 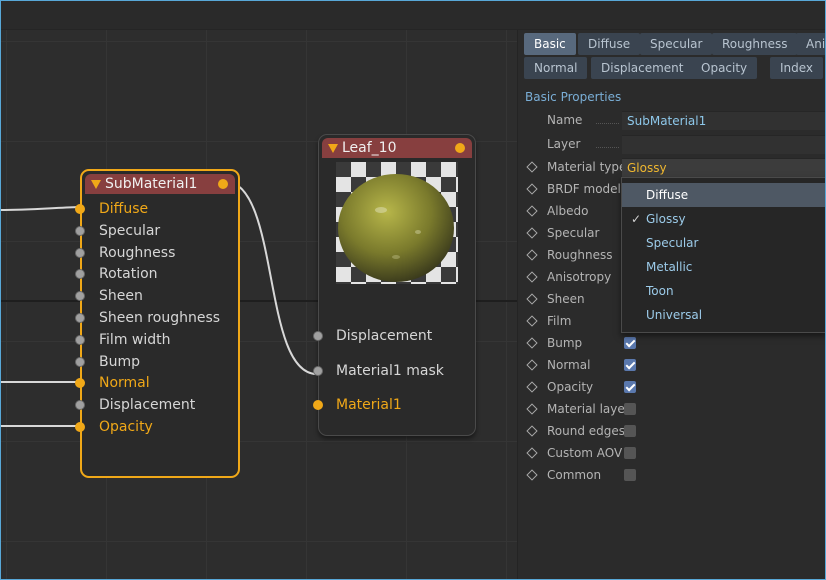 I want to click on prop-row-layer: Layer, so click(x=672, y=144).